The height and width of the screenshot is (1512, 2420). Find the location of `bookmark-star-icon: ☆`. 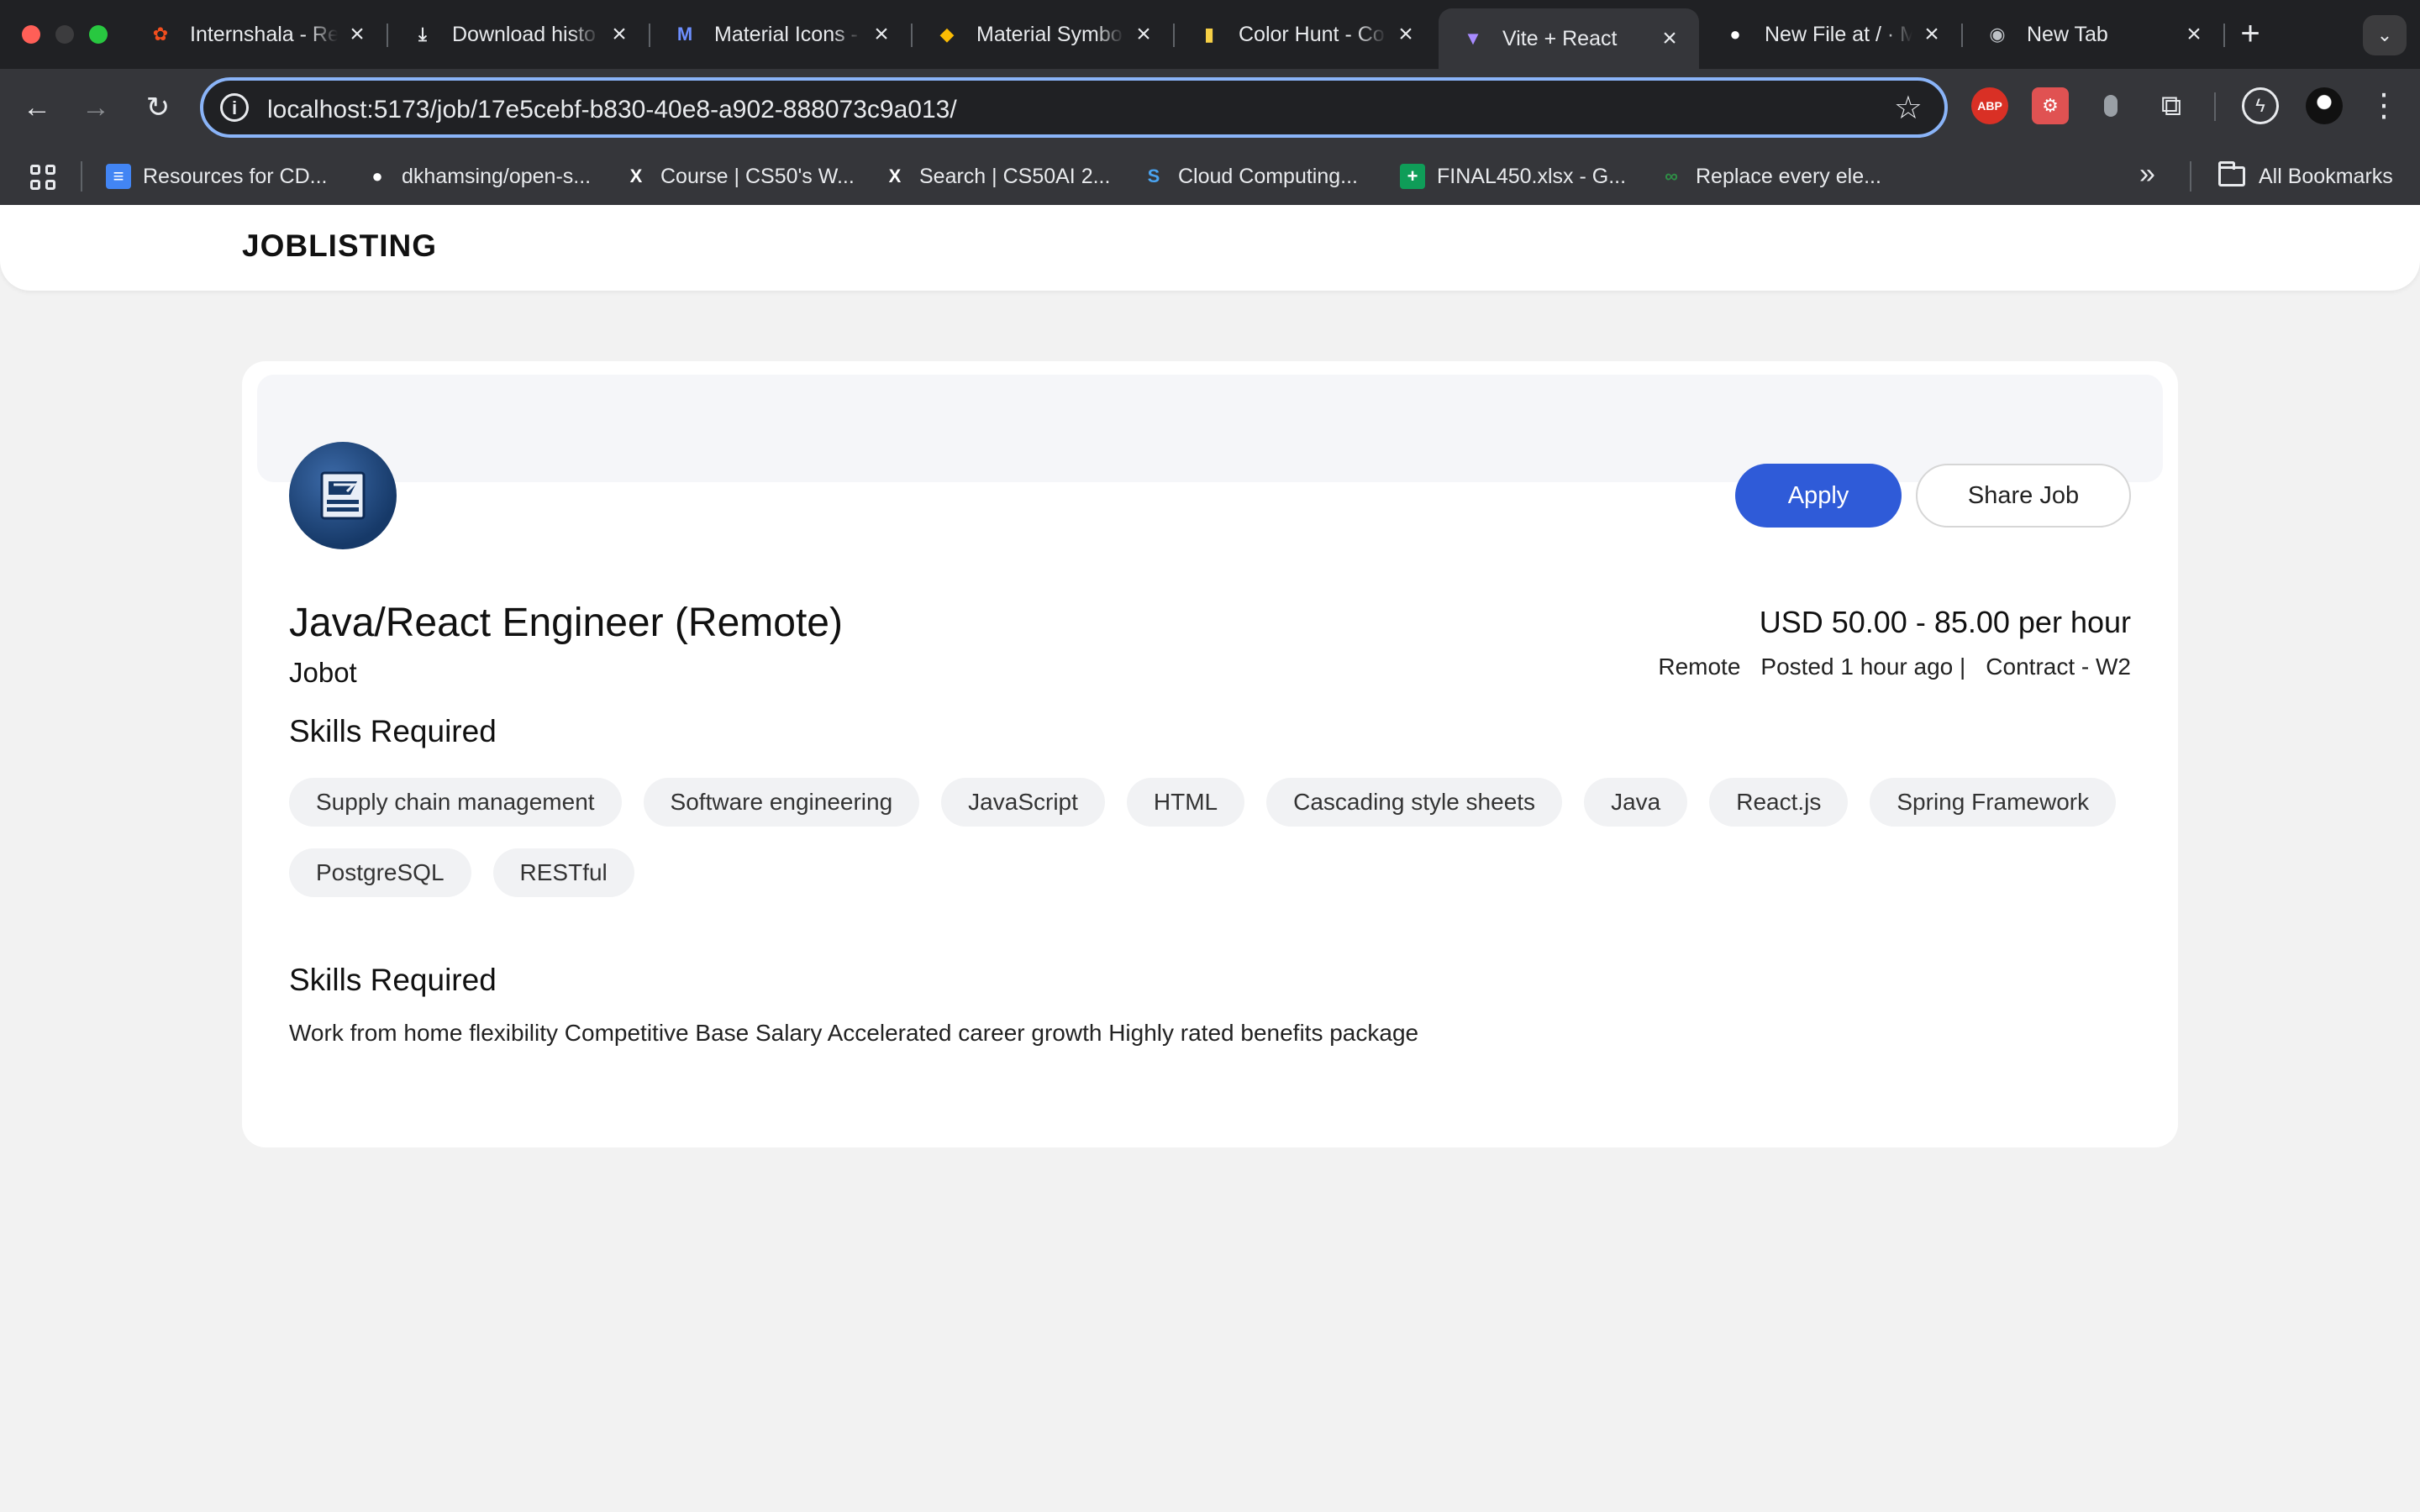

bookmark-star-icon: ☆ is located at coordinates (1909, 108).